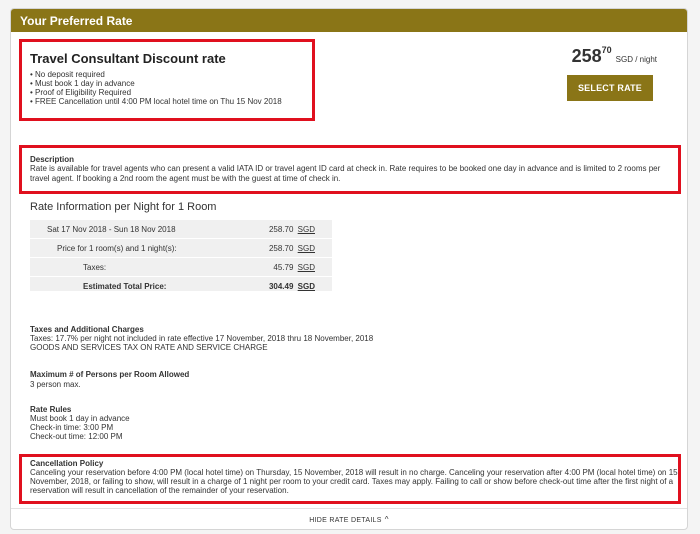 This screenshot has height=534, width=700. I want to click on cancellation-heading: Cancellation Policy, so click(67, 463).